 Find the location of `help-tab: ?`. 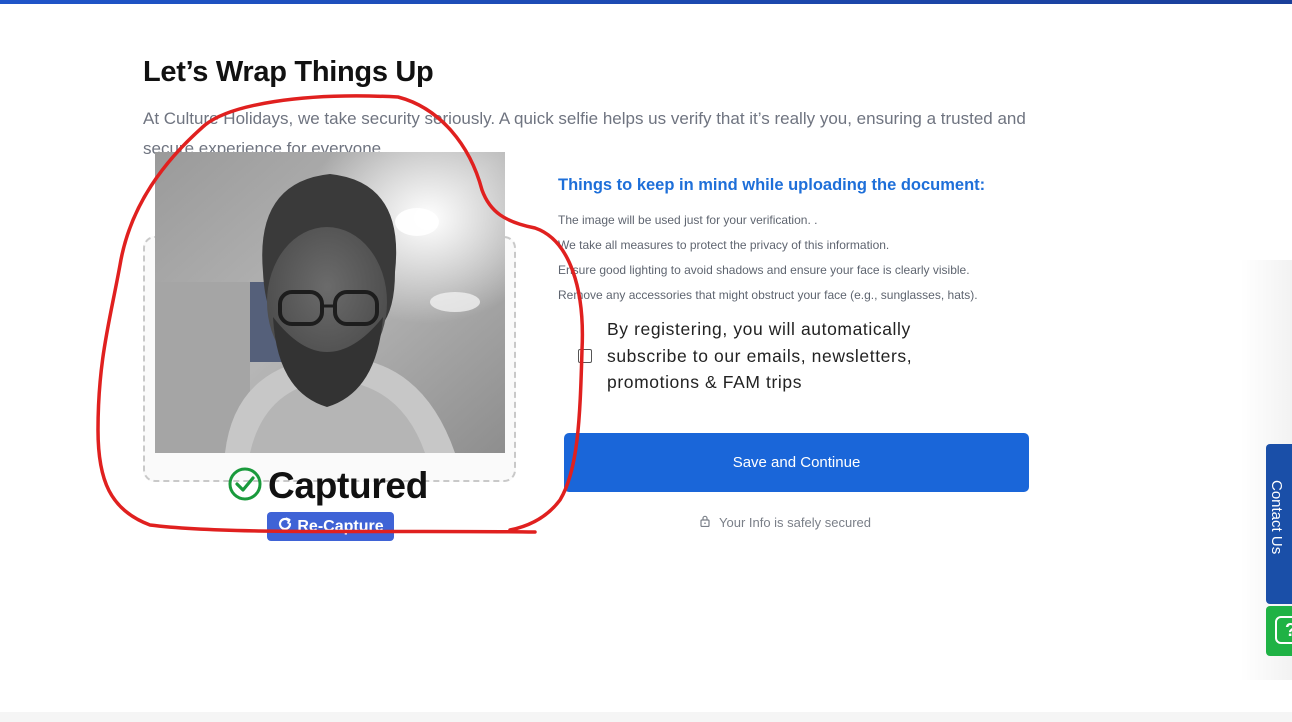

help-tab: ? is located at coordinates (1279, 631).